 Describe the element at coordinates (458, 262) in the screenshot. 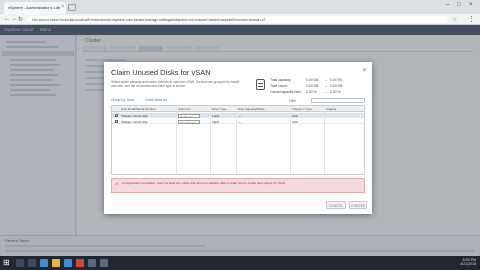

I see `system-clock: 6:03 PM 4/21/2018` at that location.